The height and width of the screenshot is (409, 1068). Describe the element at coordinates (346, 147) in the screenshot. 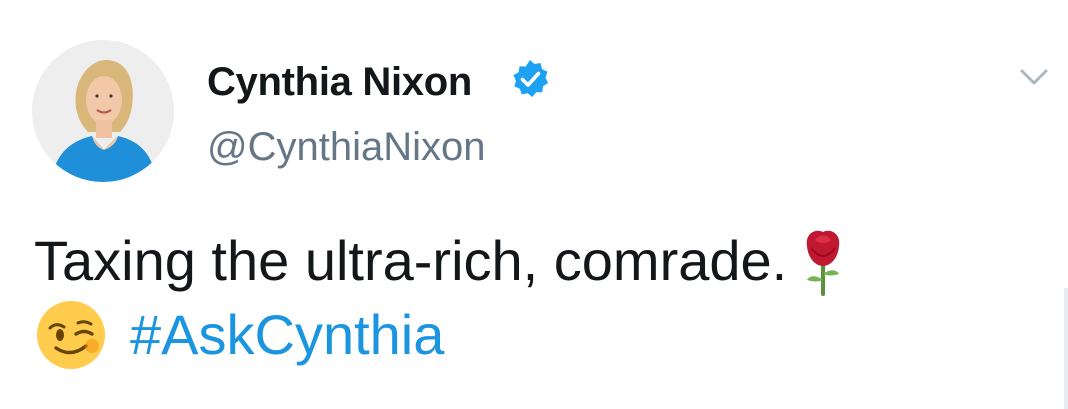

I see `user-handle: @CynthiaNixon` at that location.